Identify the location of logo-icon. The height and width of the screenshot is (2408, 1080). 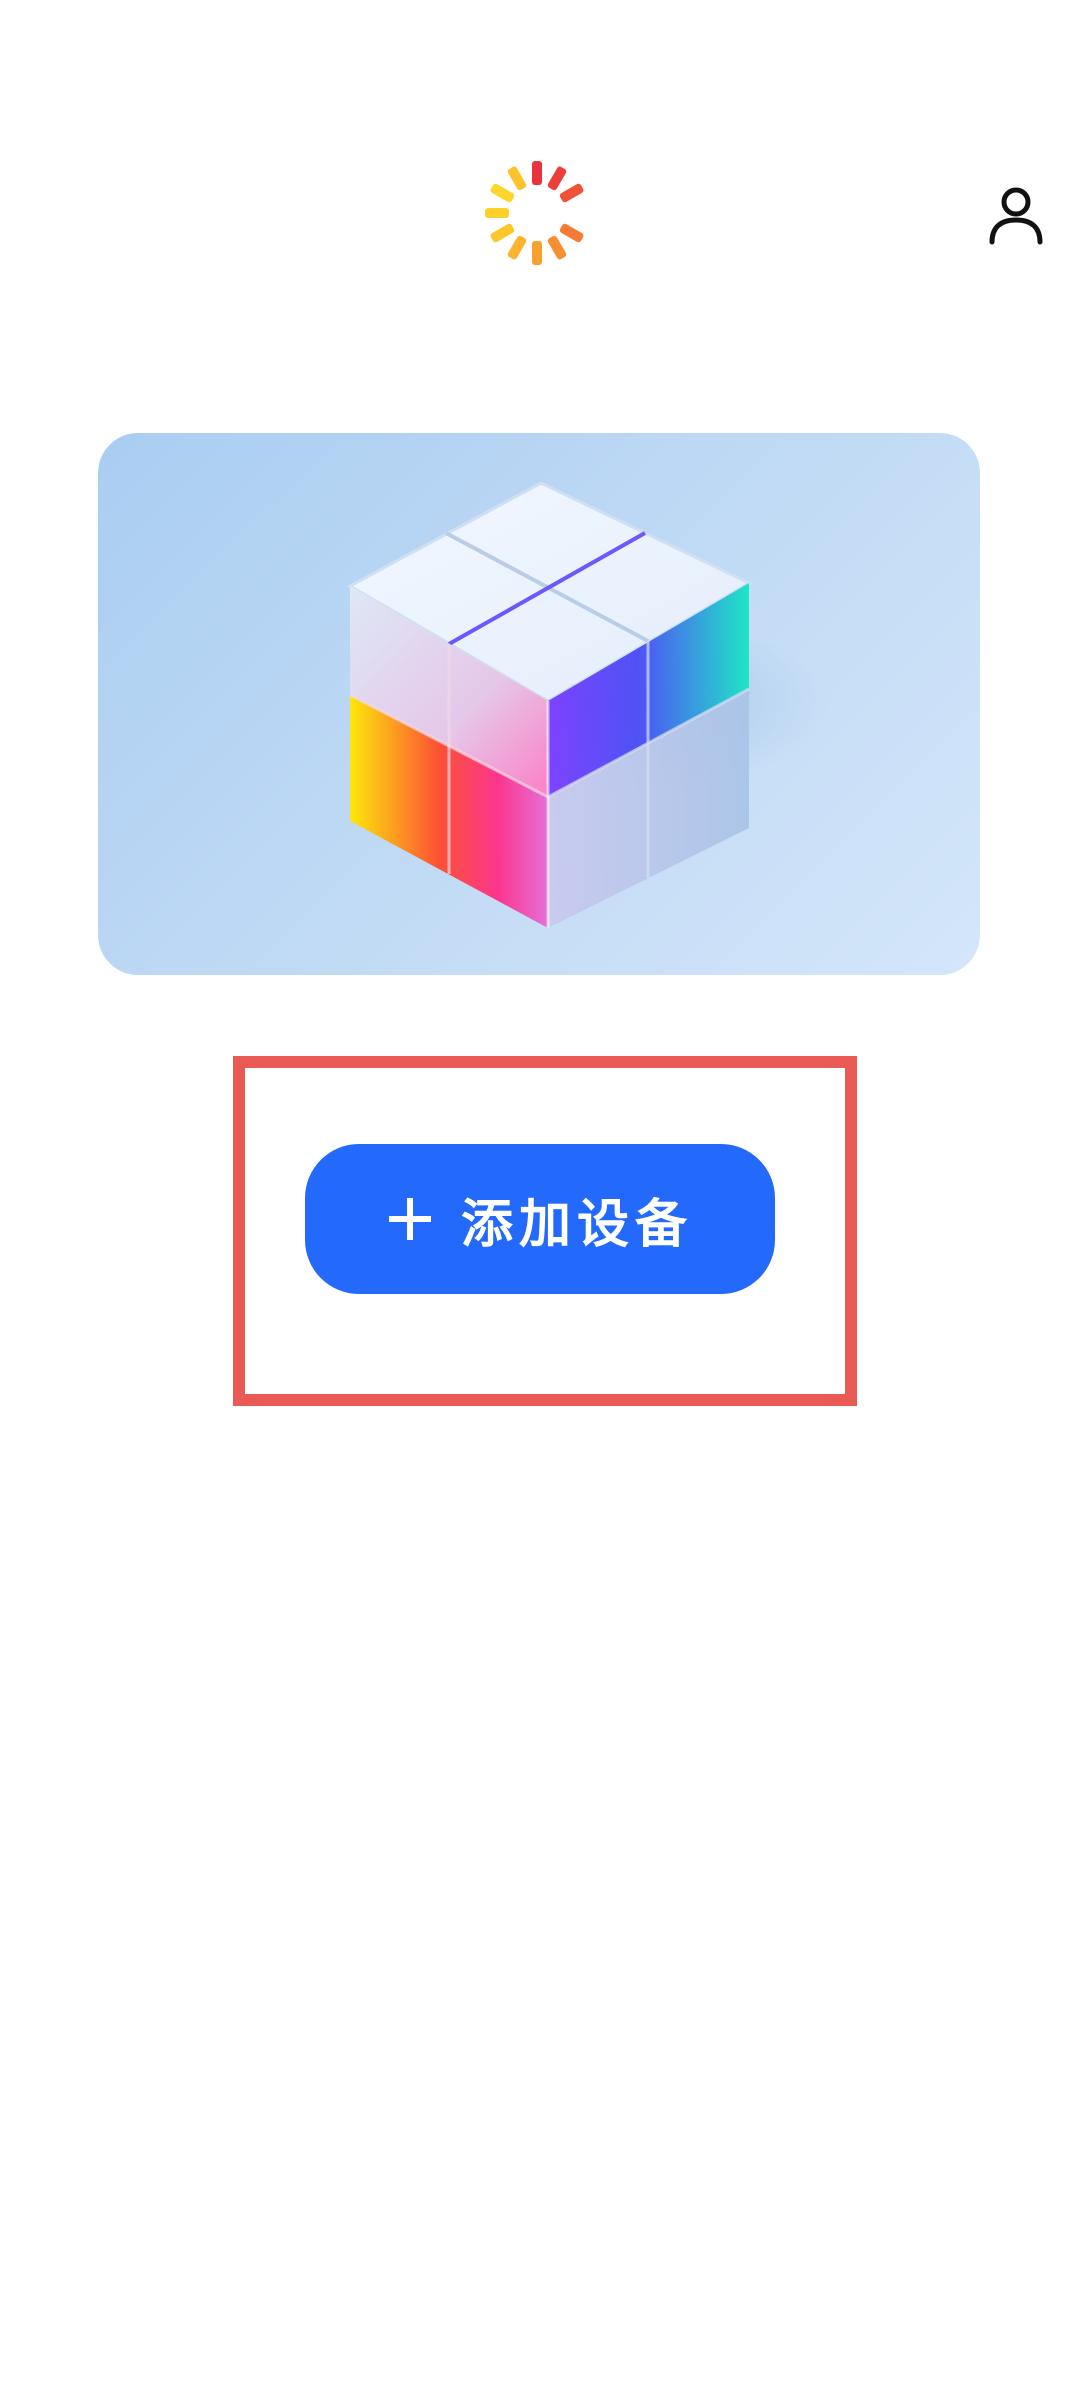
(534, 213).